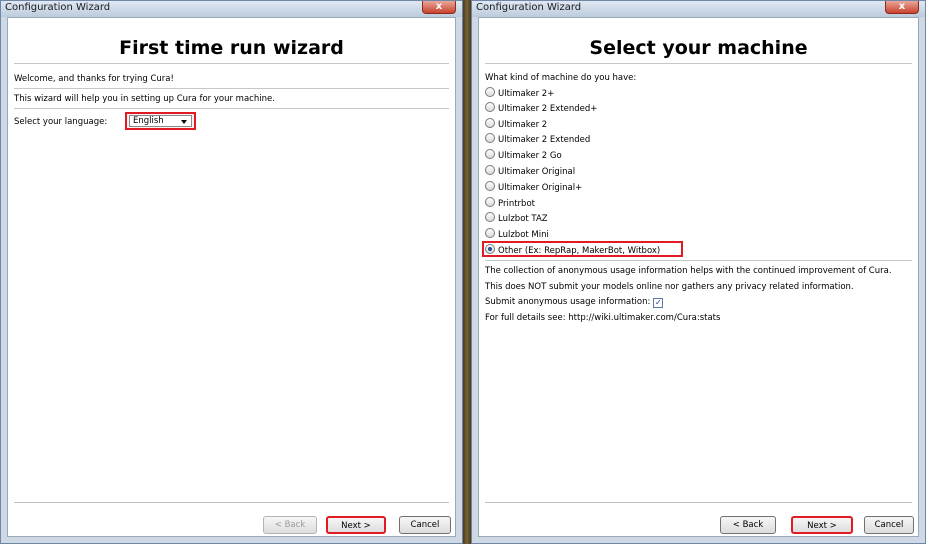  I want to click on radio-label: Ultimaker Original, so click(537, 172).